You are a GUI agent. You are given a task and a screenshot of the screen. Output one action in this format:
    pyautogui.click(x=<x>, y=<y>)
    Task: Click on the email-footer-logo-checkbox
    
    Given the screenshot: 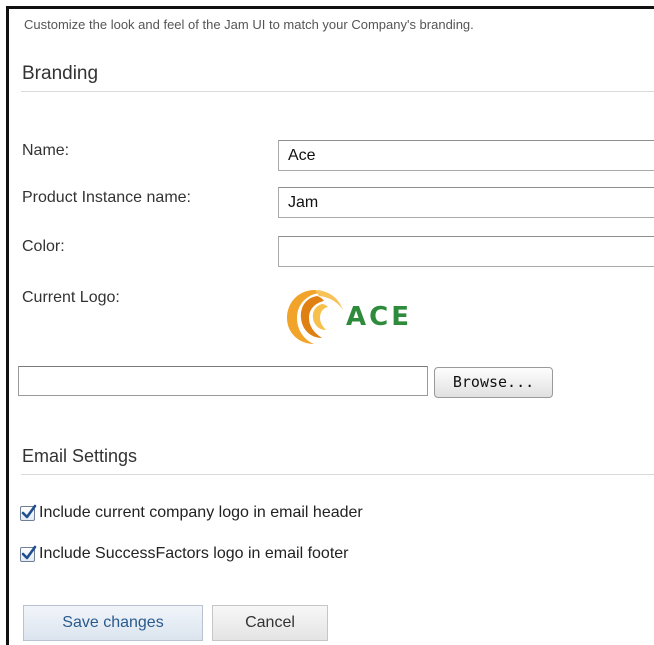 What is the action you would take?
    pyautogui.click(x=28, y=553)
    